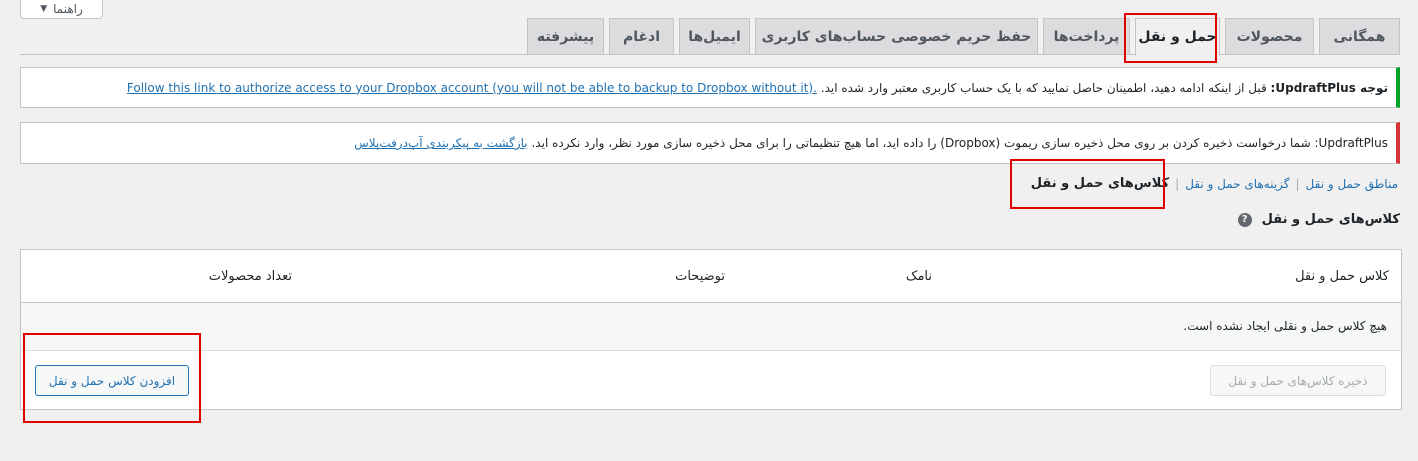 The width and height of the screenshot is (1418, 461). Describe the element at coordinates (711, 327) in the screenshot. I see `empty-row: هیچ کلاس حمل و نقلی ایجاد نشده است.` at that location.